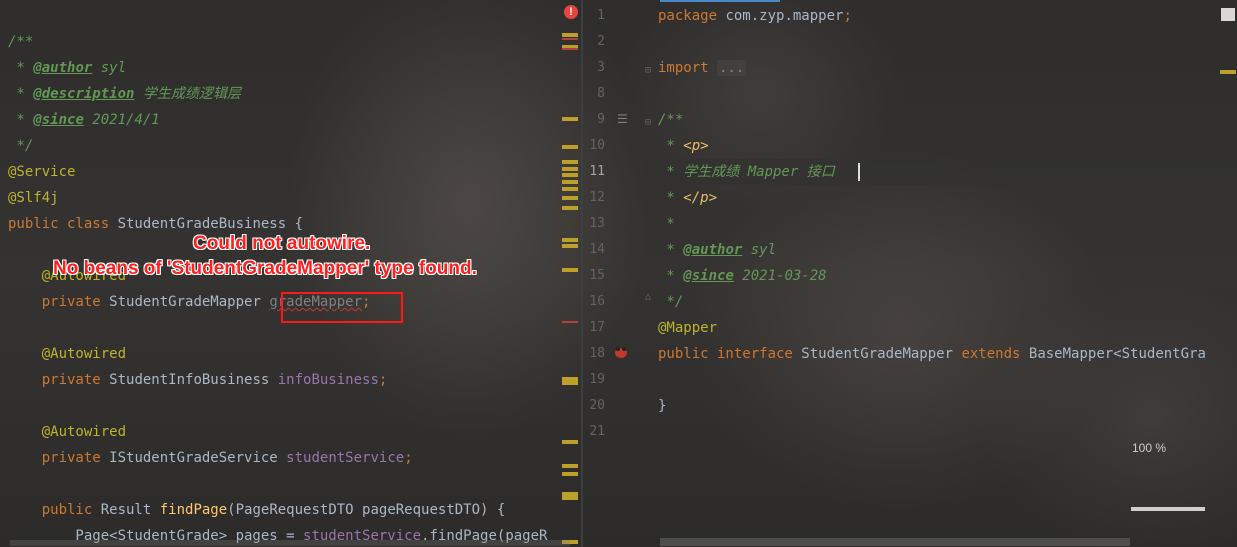  I want to click on code-token: * 学生成绩 Mapper 接口, so click(746, 172).